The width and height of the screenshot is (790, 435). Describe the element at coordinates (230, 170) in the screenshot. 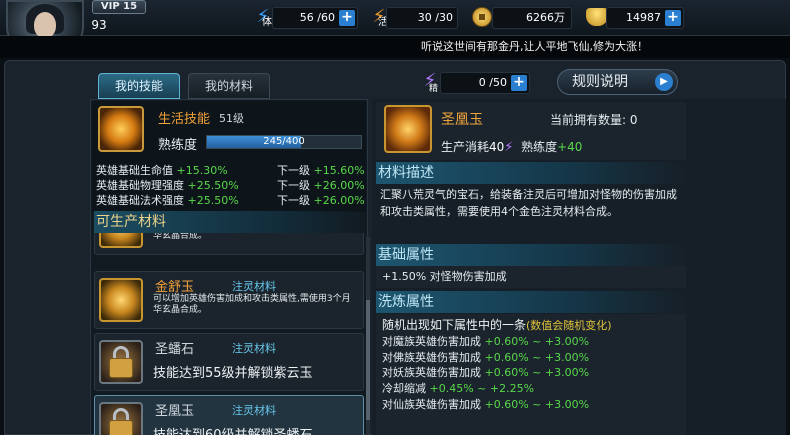

I see `stat-row: 英雄基础生命值 +15.30% 下一级 +15.60%` at that location.